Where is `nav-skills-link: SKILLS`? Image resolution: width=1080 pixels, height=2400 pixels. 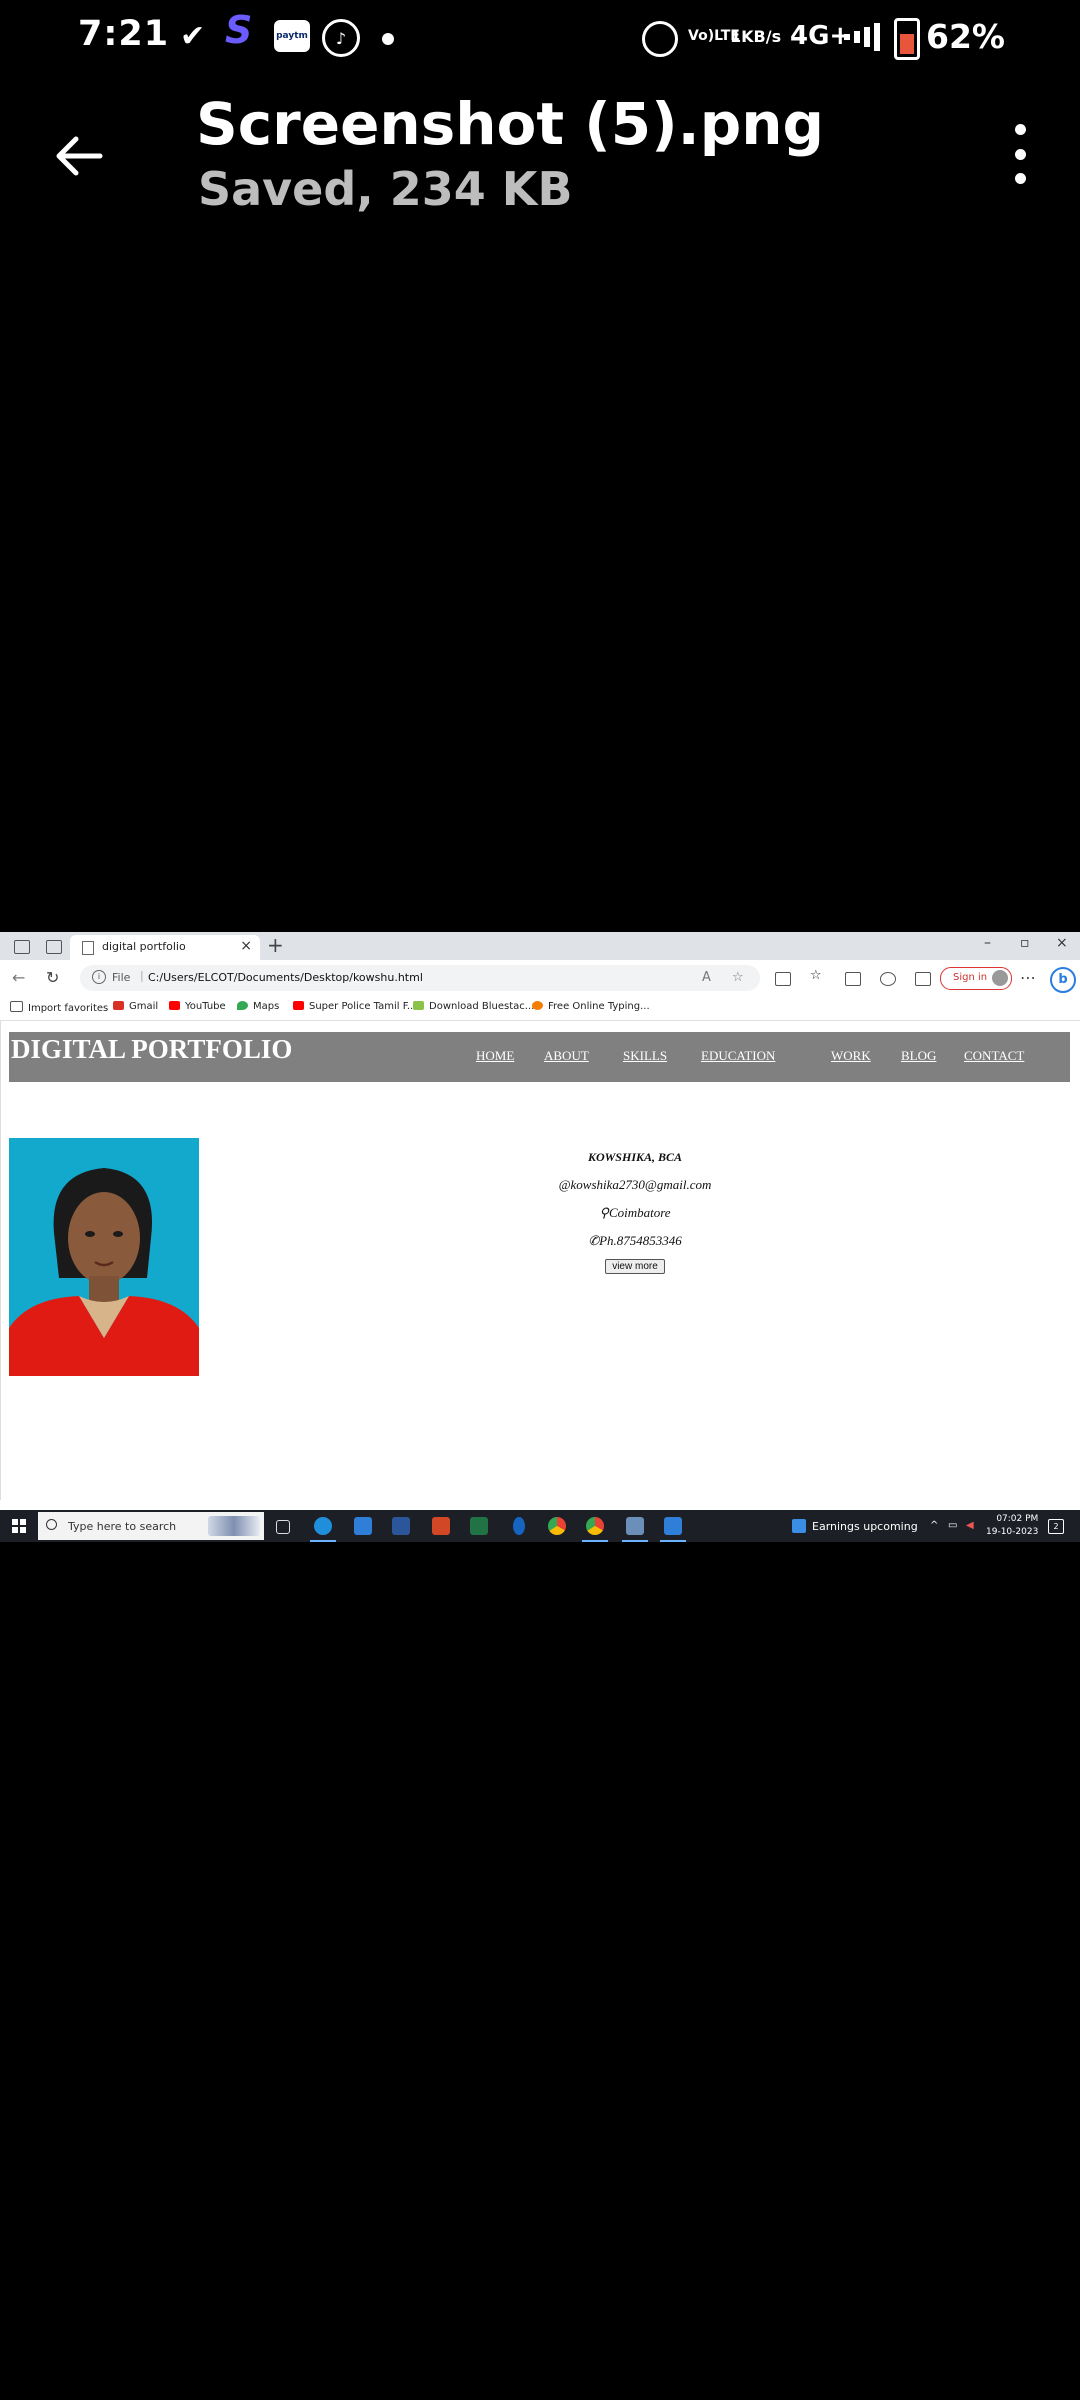
nav-skills-link: SKILLS is located at coordinates (645, 1056).